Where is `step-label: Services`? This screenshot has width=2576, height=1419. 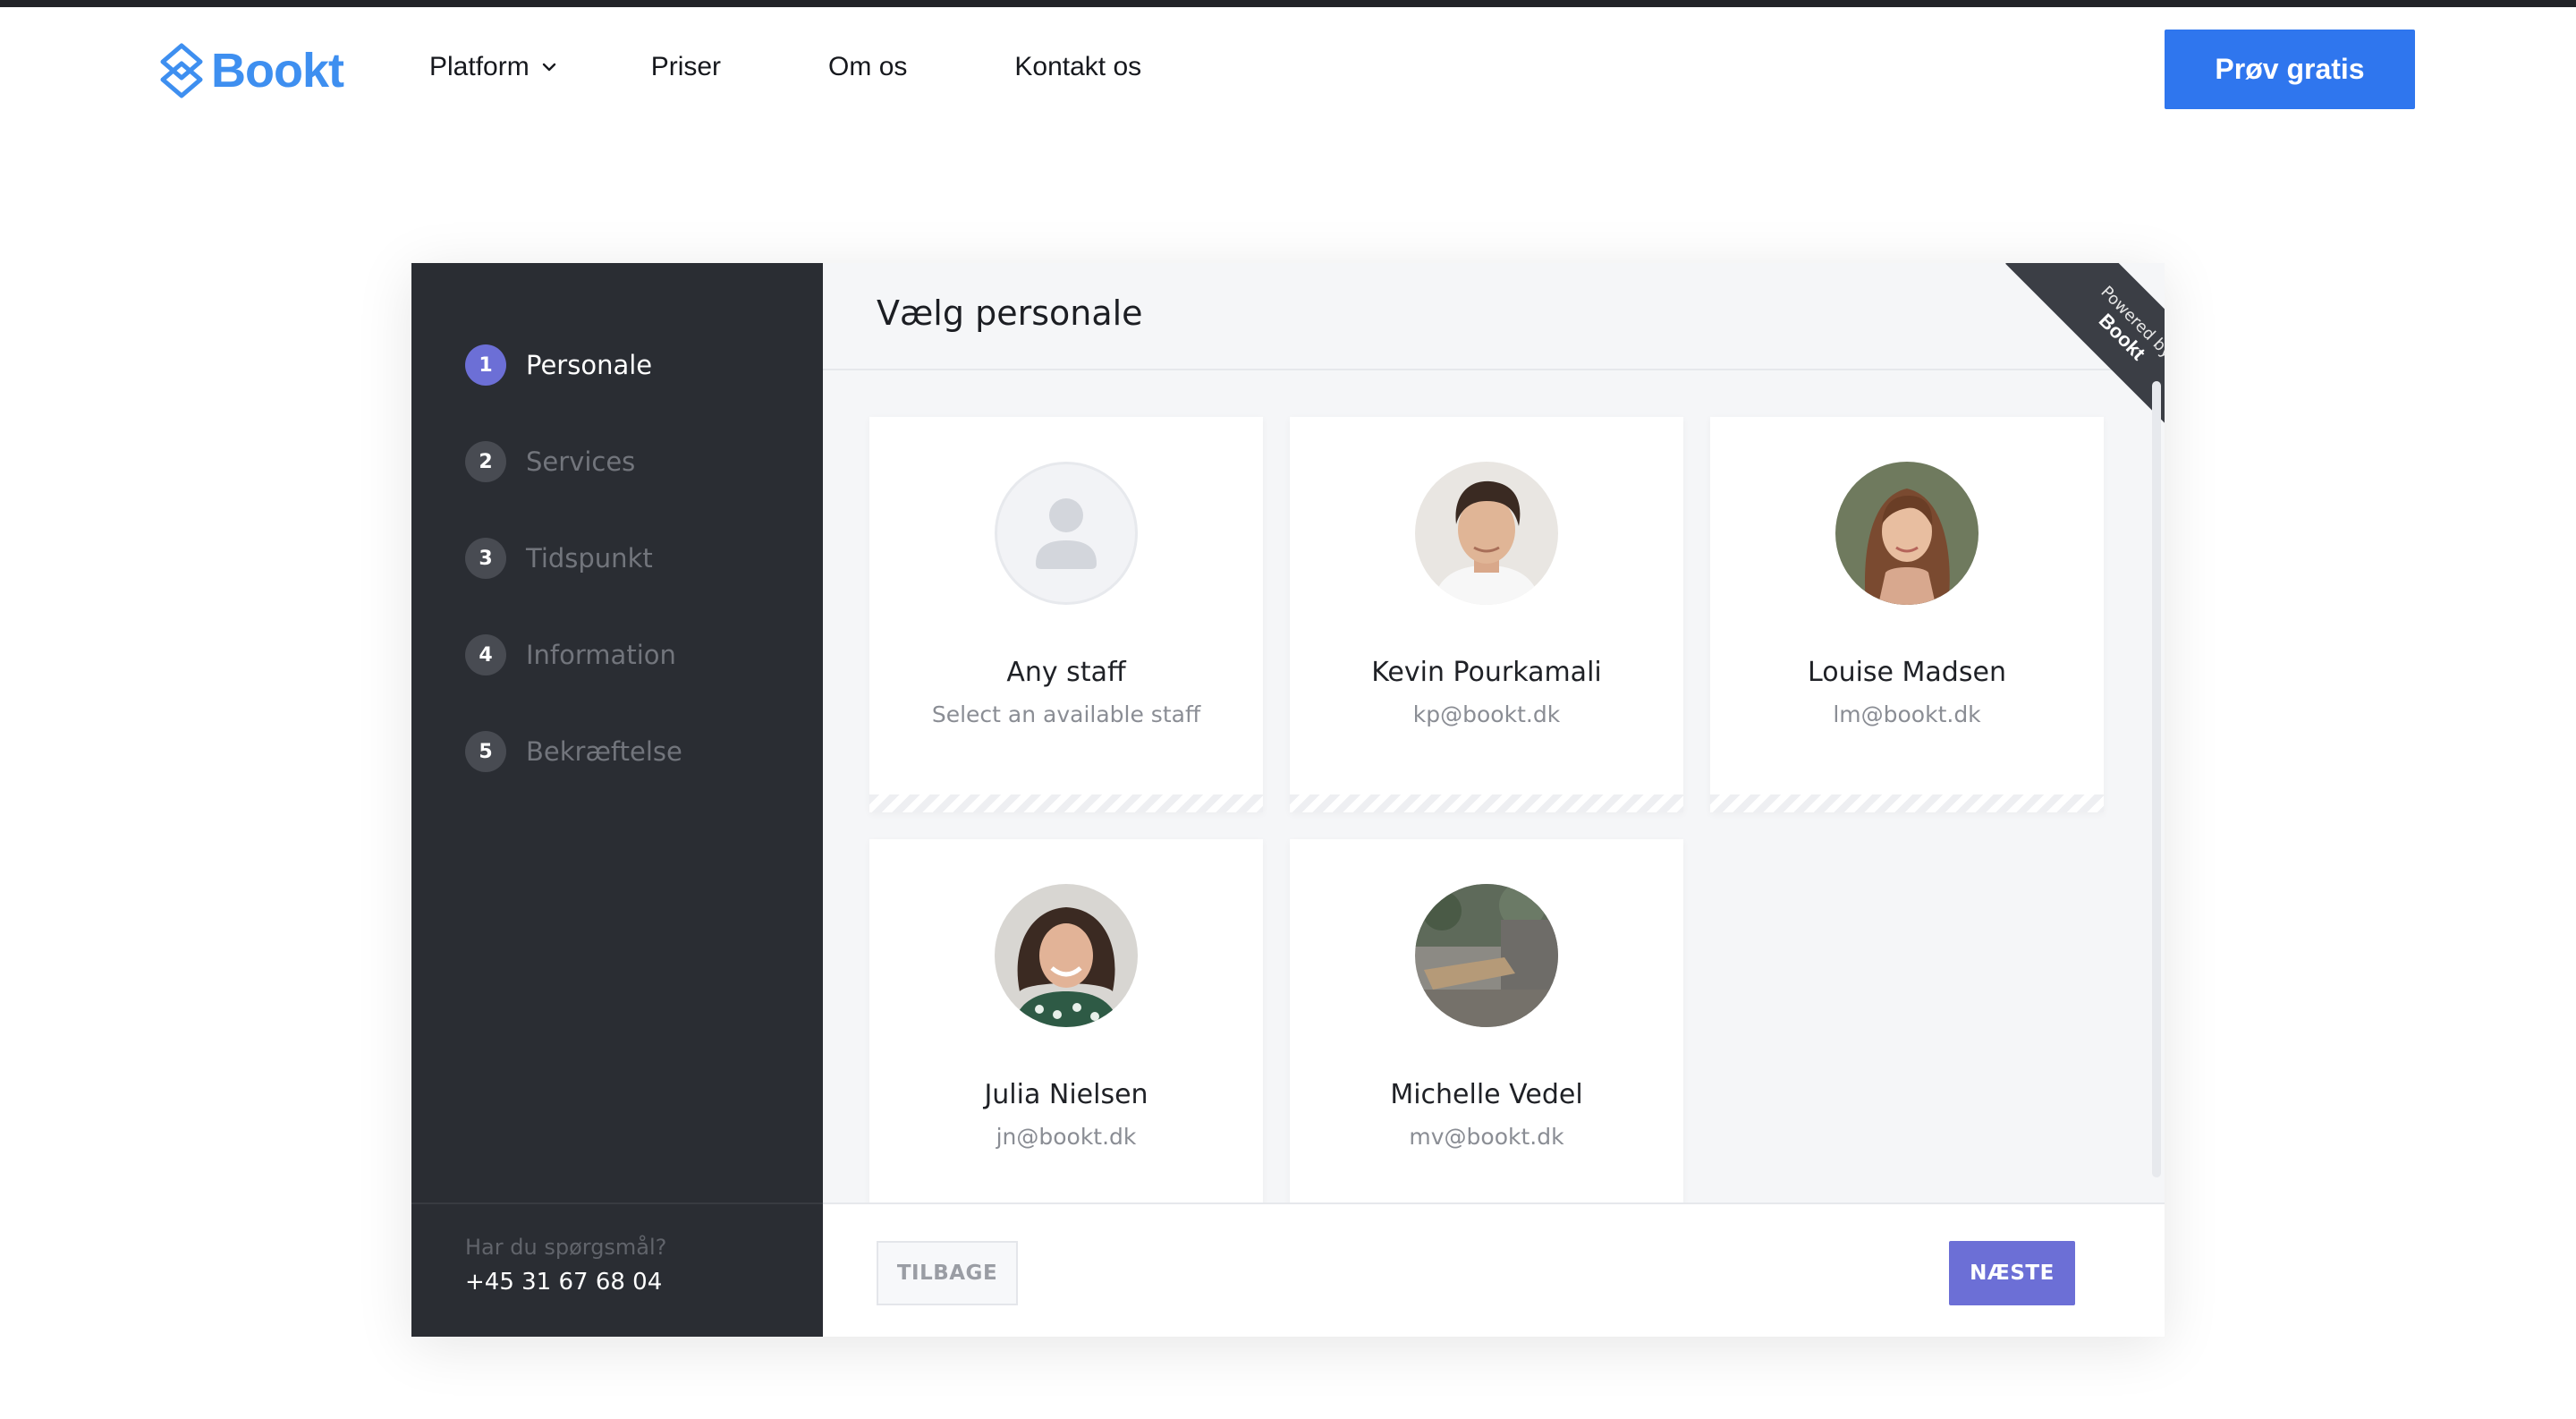
step-label: Services is located at coordinates (581, 462).